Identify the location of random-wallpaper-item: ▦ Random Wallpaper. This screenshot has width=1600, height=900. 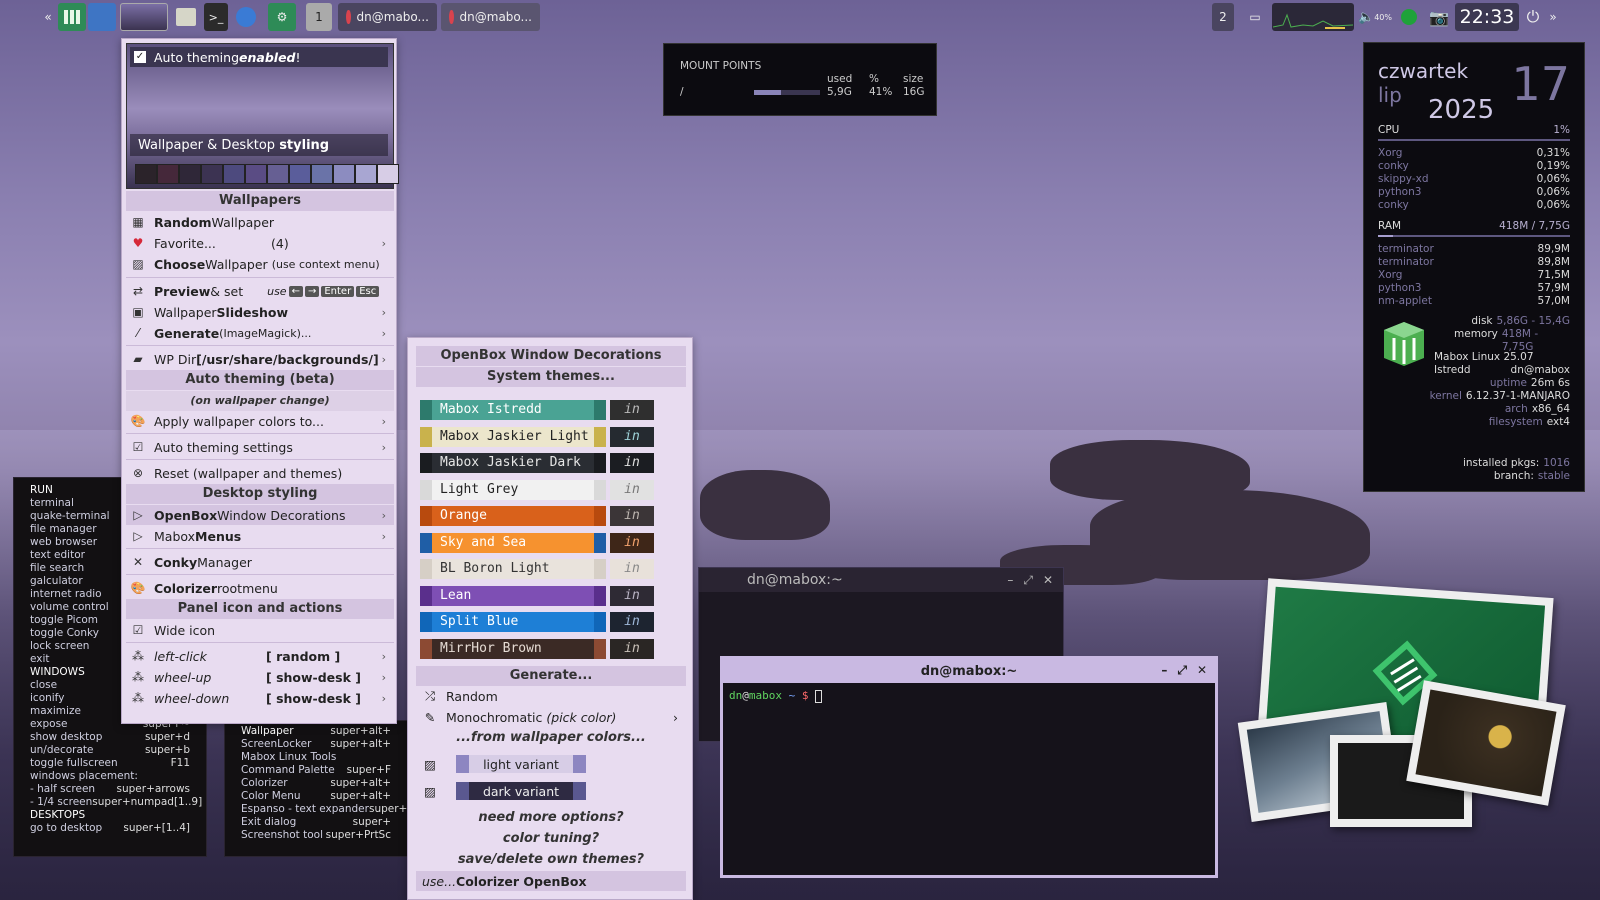
(260, 222).